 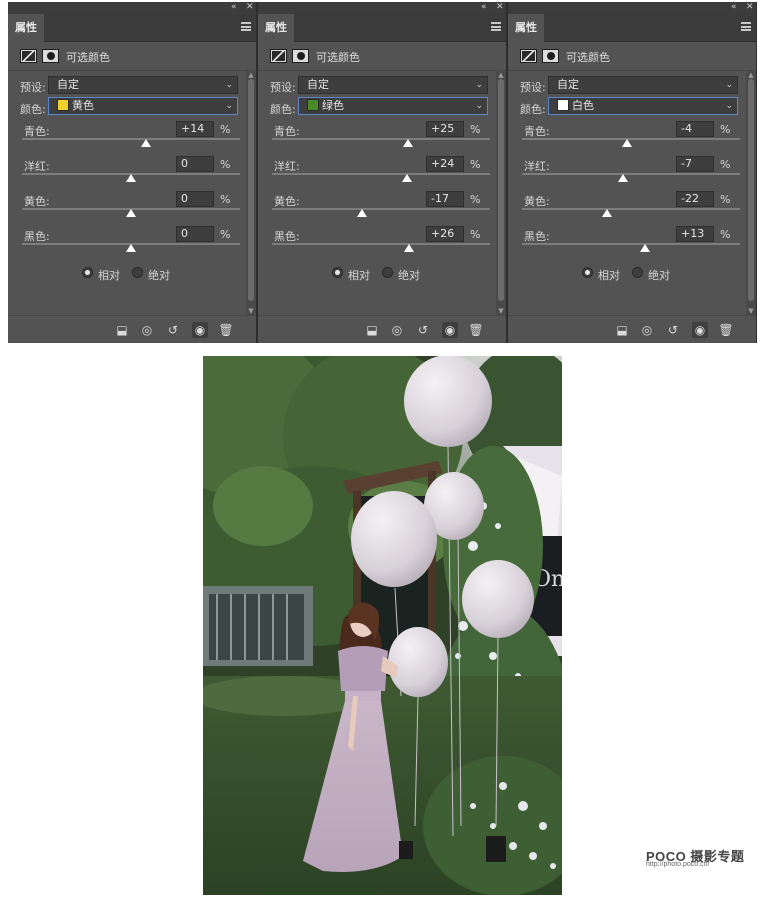 What do you see at coordinates (445, 164) in the screenshot?
I see `slider-value-input: +24` at bounding box center [445, 164].